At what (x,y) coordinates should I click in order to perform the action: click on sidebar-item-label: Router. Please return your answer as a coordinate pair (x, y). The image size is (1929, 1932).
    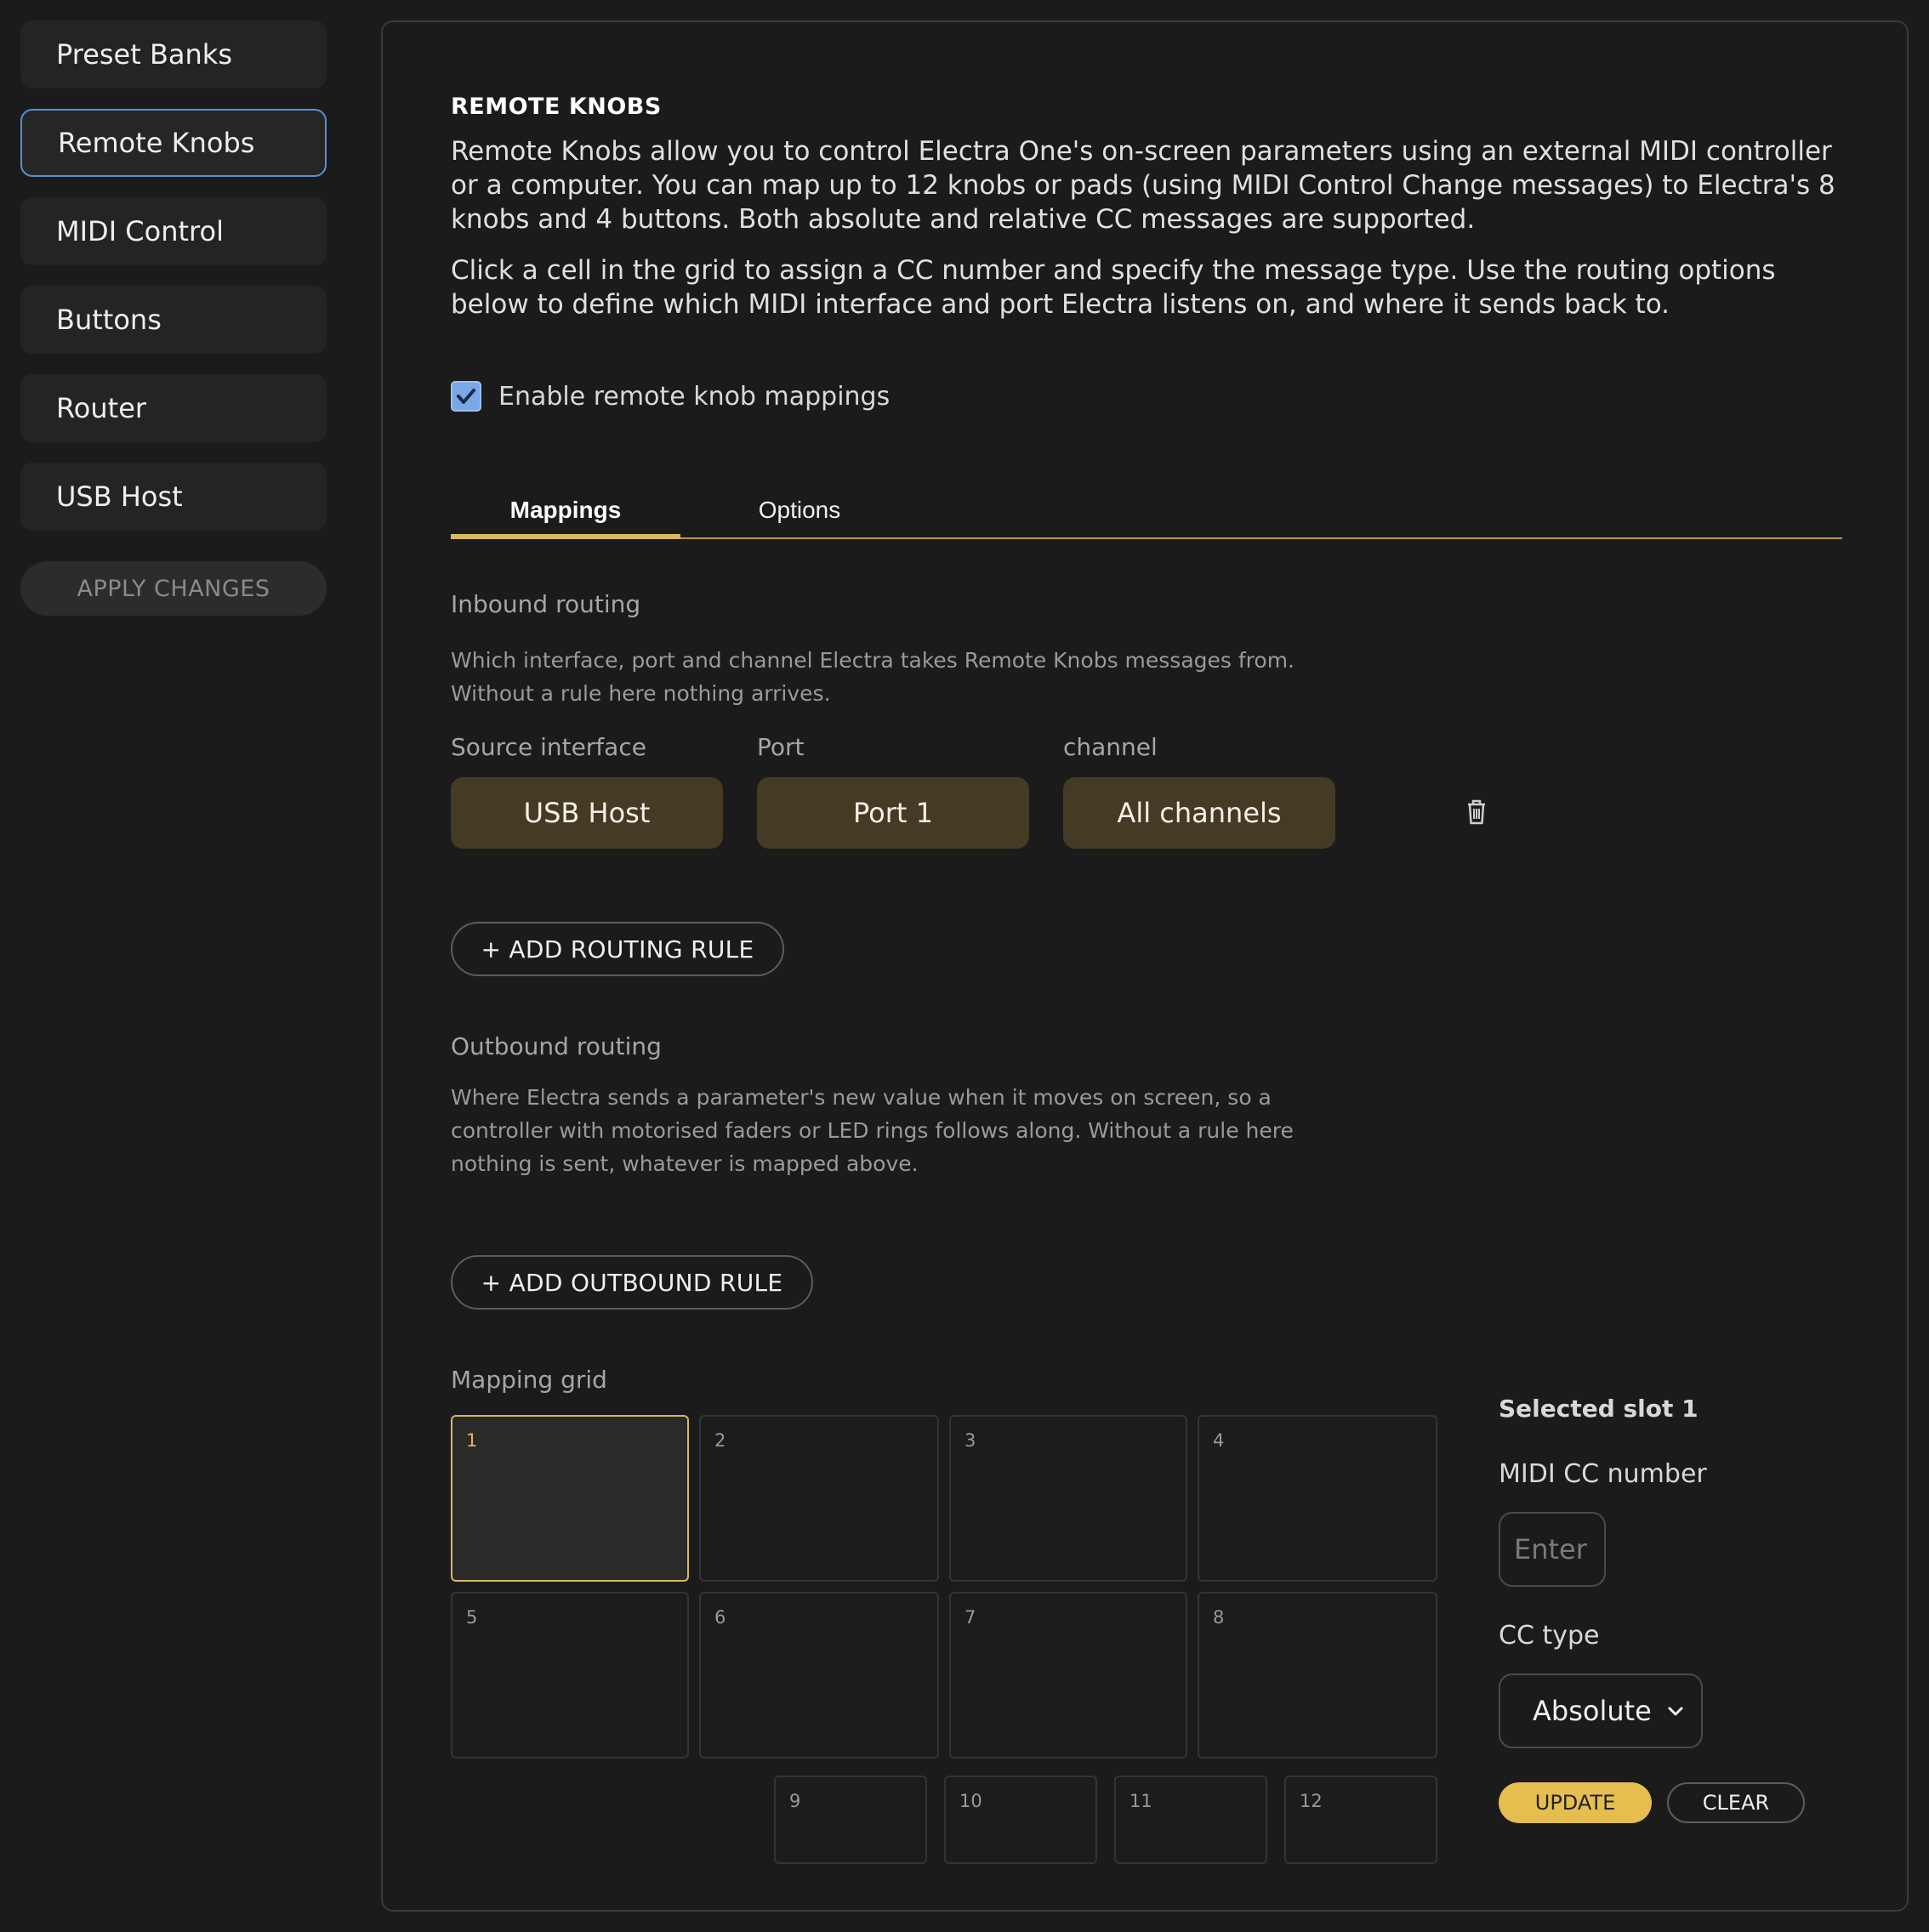
    Looking at the image, I should click on (102, 408).